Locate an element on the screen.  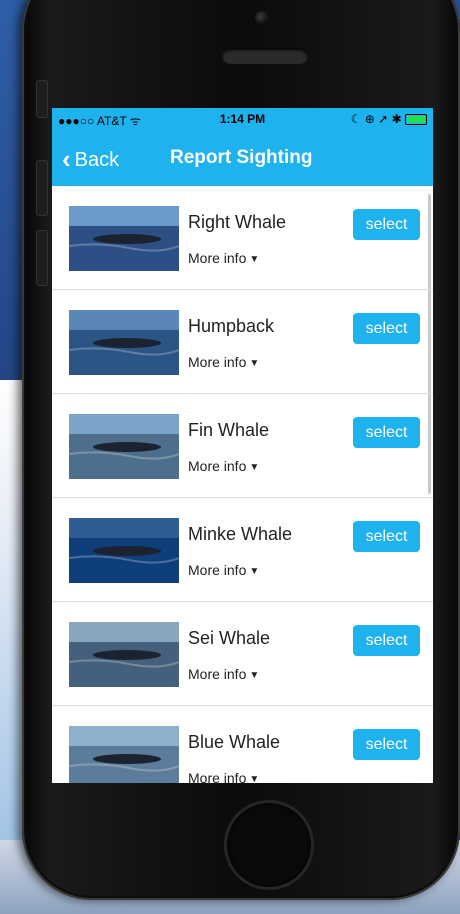
whale-name: Blue Whale is located at coordinates (234, 742).